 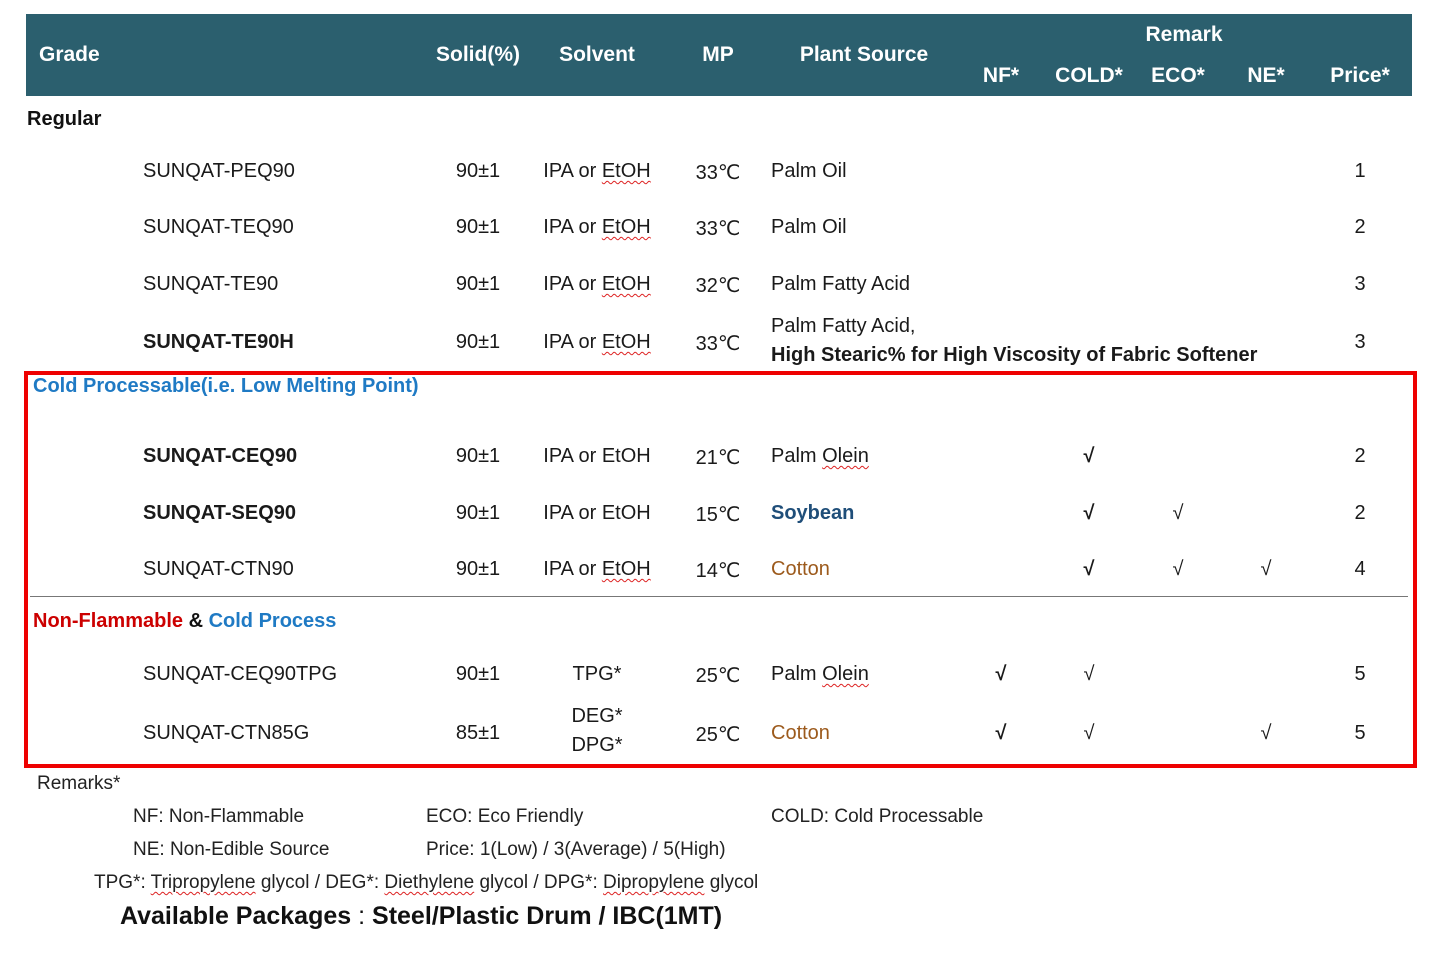 I want to click on remark-cold: COLD: Cold Processable, so click(x=877, y=816).